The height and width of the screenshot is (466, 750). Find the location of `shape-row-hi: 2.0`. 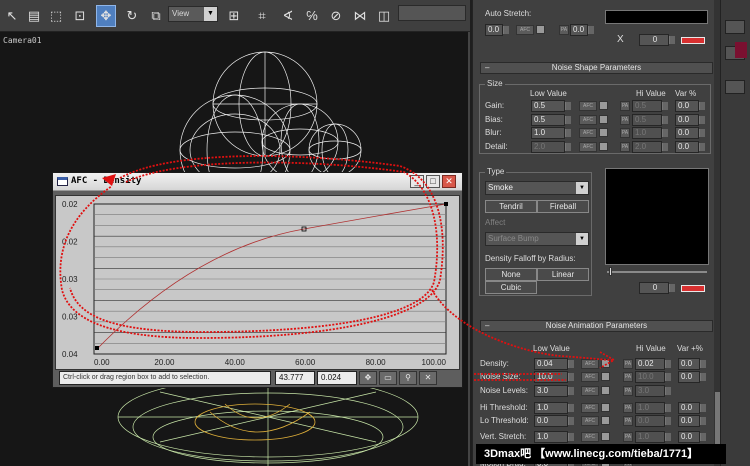

shape-row-hi: 2.0 is located at coordinates (650, 147).